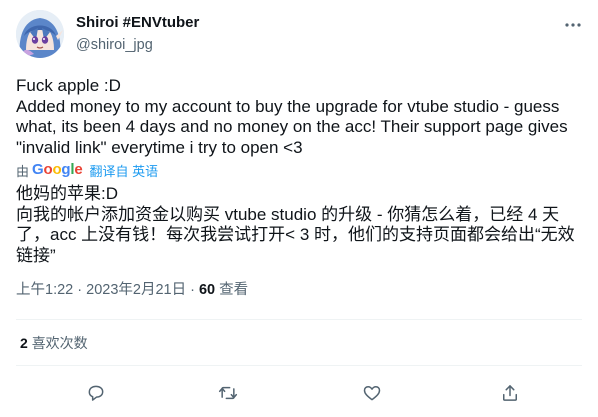 The image size is (598, 417). I want to click on retweet-icon, so click(228, 393).